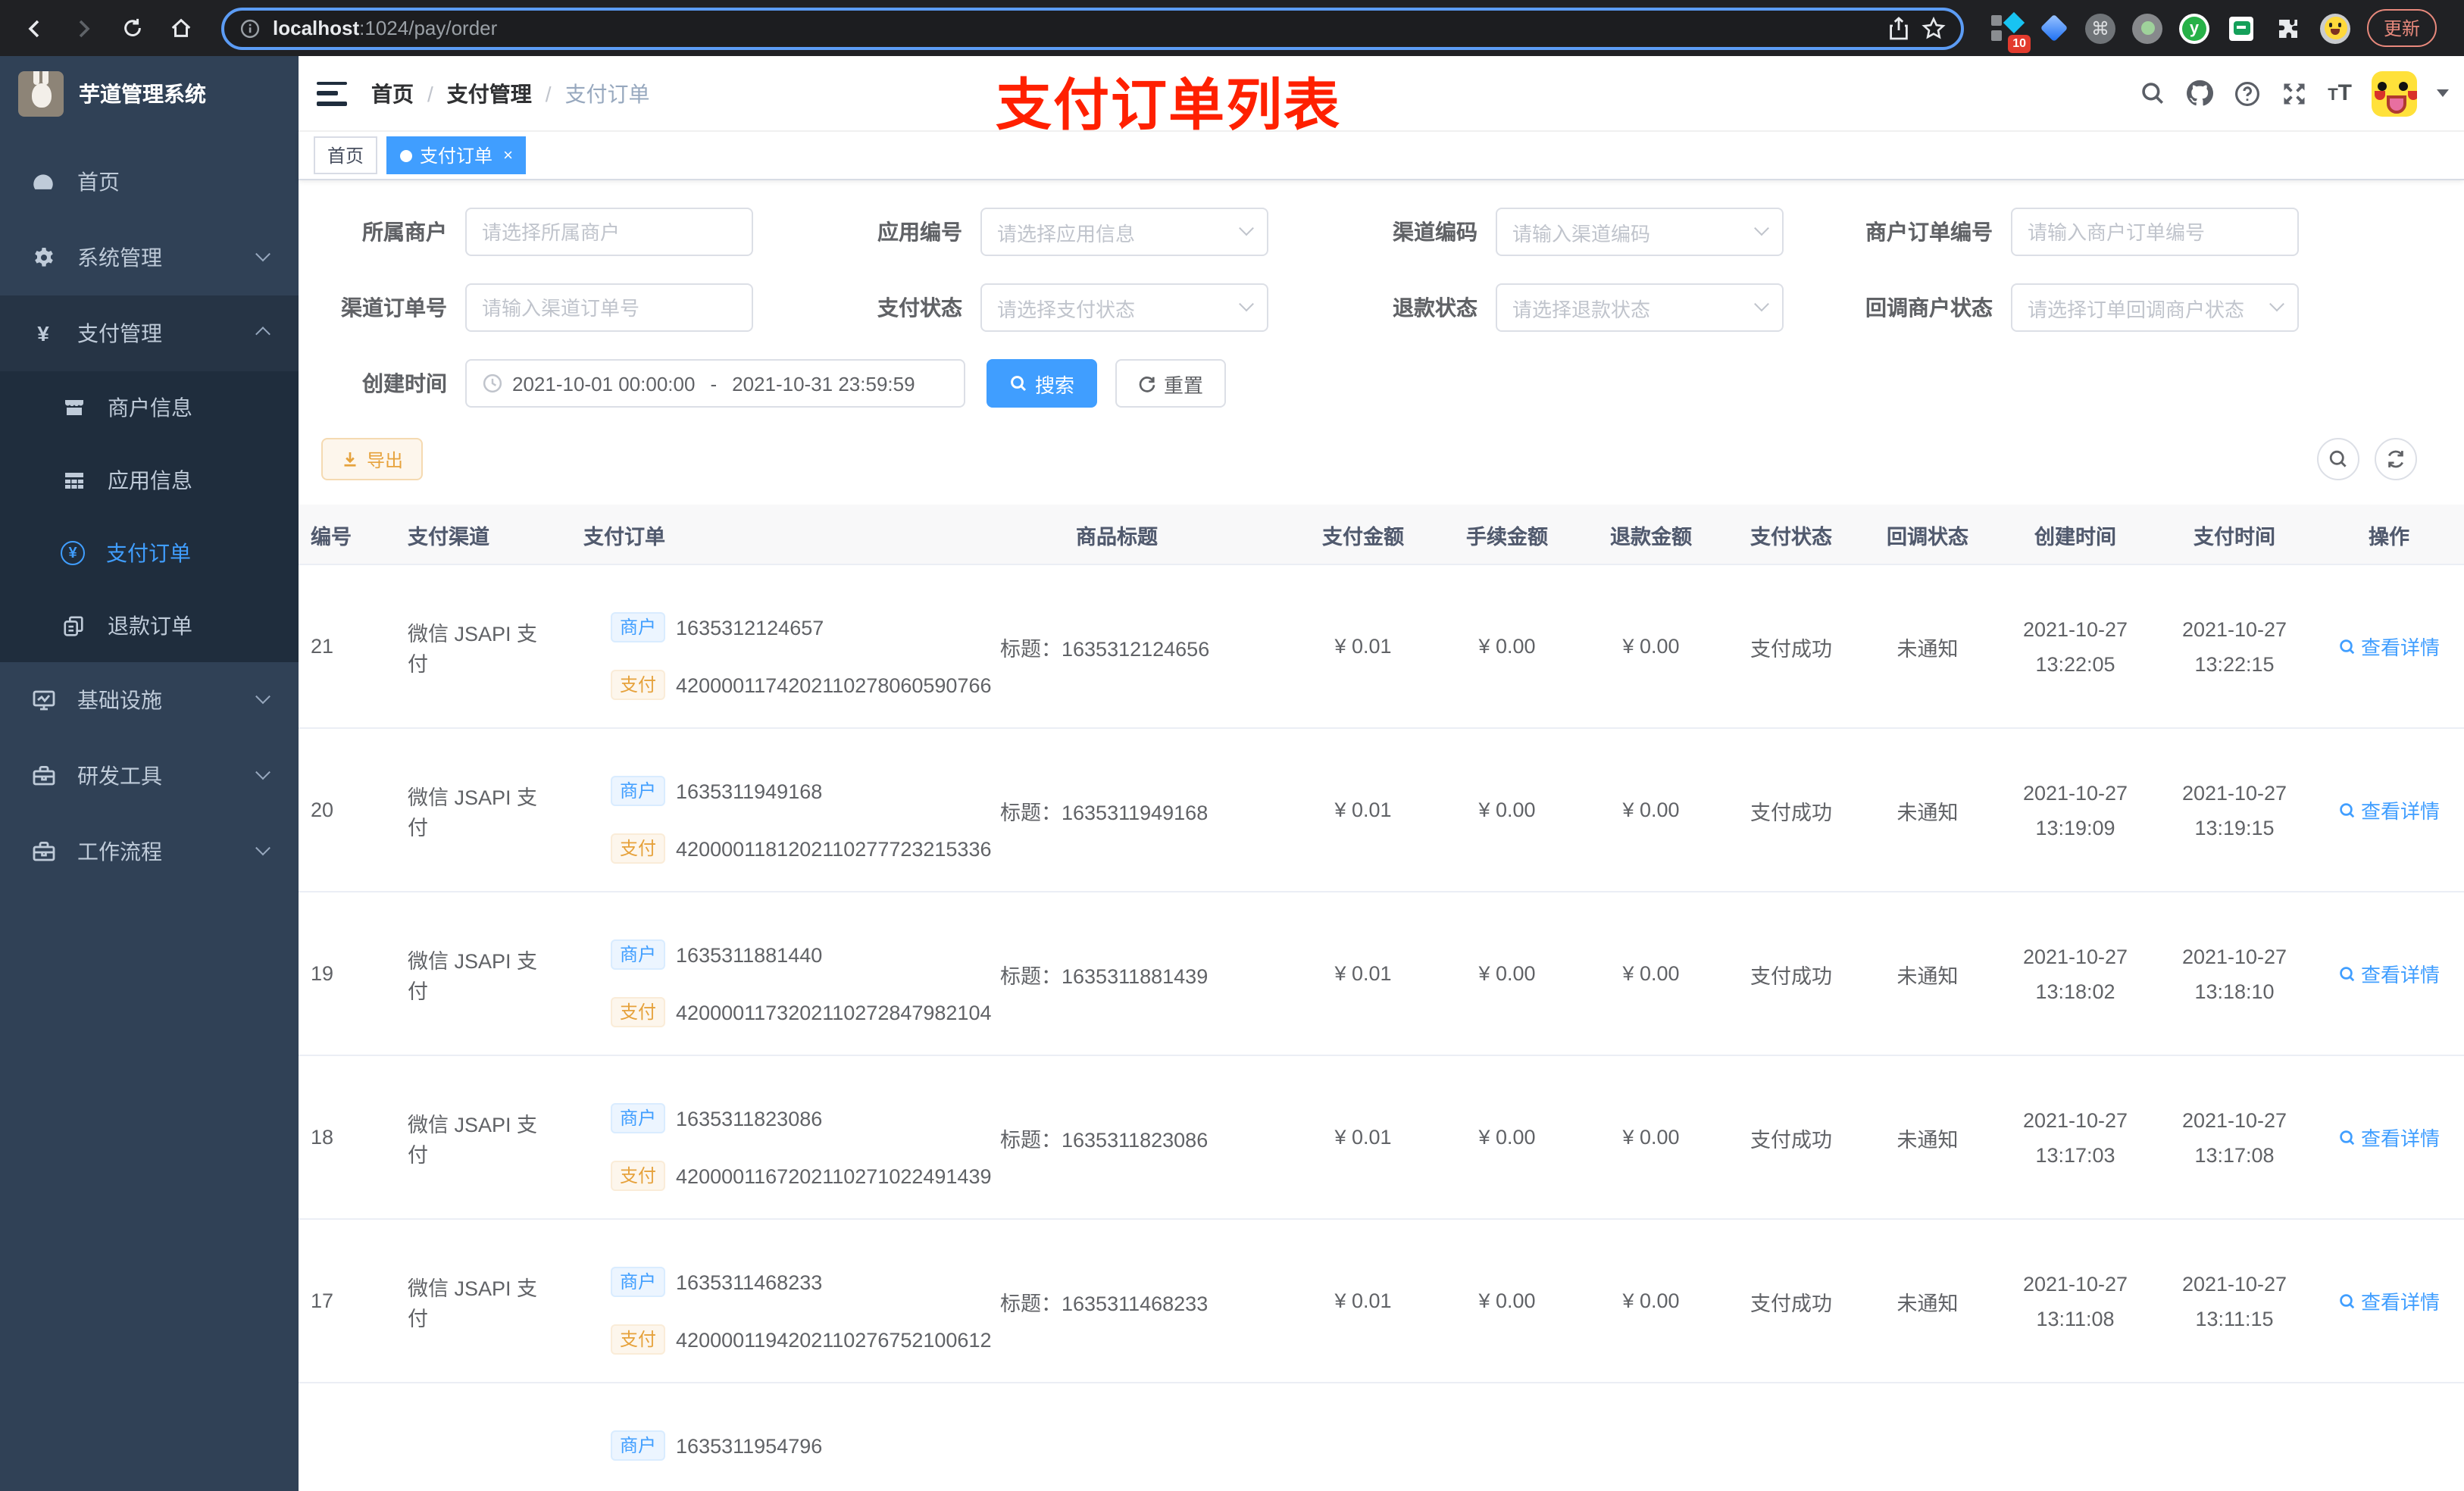 The width and height of the screenshot is (2464, 1491). What do you see at coordinates (2155, 307) in the screenshot?
I see `notify-status-select: 请选择订单回调商户状态` at bounding box center [2155, 307].